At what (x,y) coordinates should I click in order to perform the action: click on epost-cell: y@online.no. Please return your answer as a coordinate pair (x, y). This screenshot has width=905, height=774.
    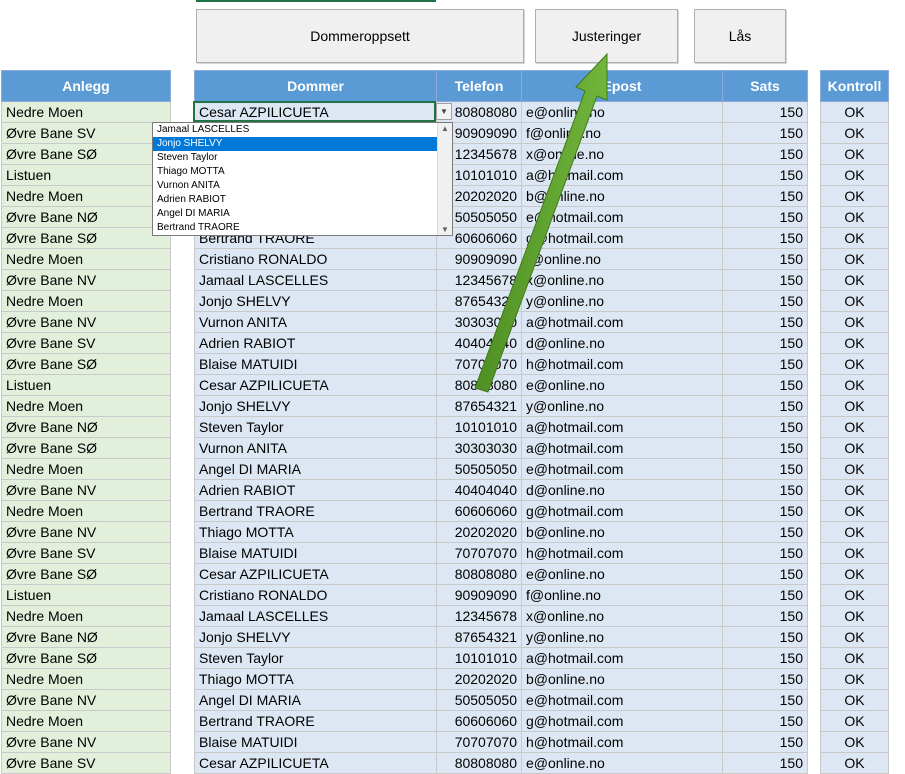
    Looking at the image, I should click on (622, 406).